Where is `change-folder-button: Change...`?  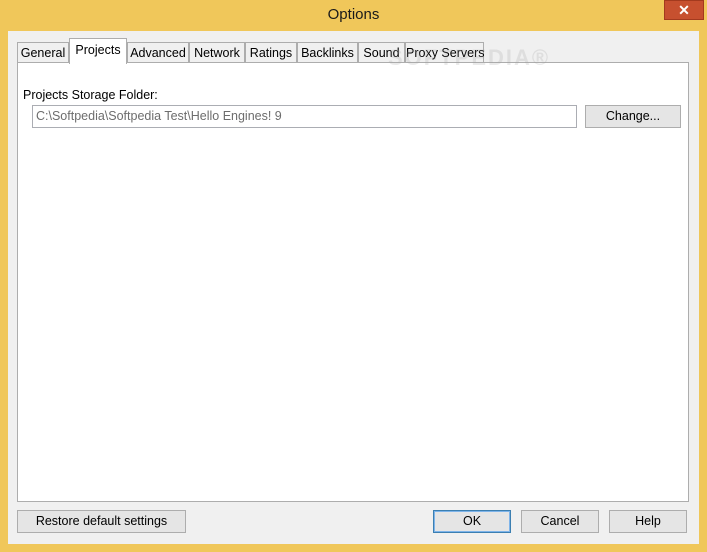 change-folder-button: Change... is located at coordinates (633, 116).